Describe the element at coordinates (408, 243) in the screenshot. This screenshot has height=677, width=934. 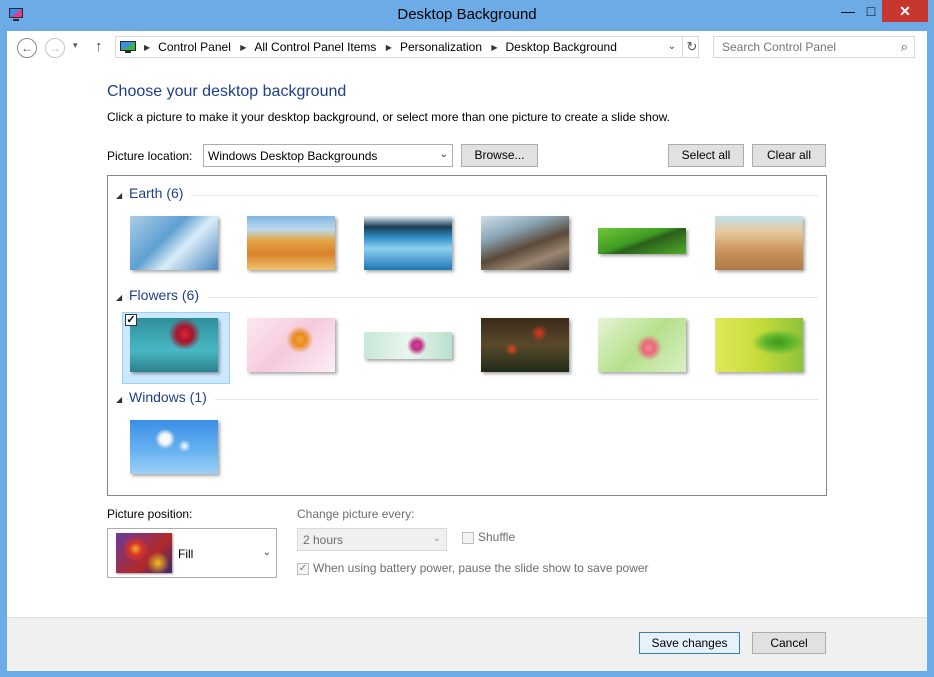
I see `beach-picture` at that location.